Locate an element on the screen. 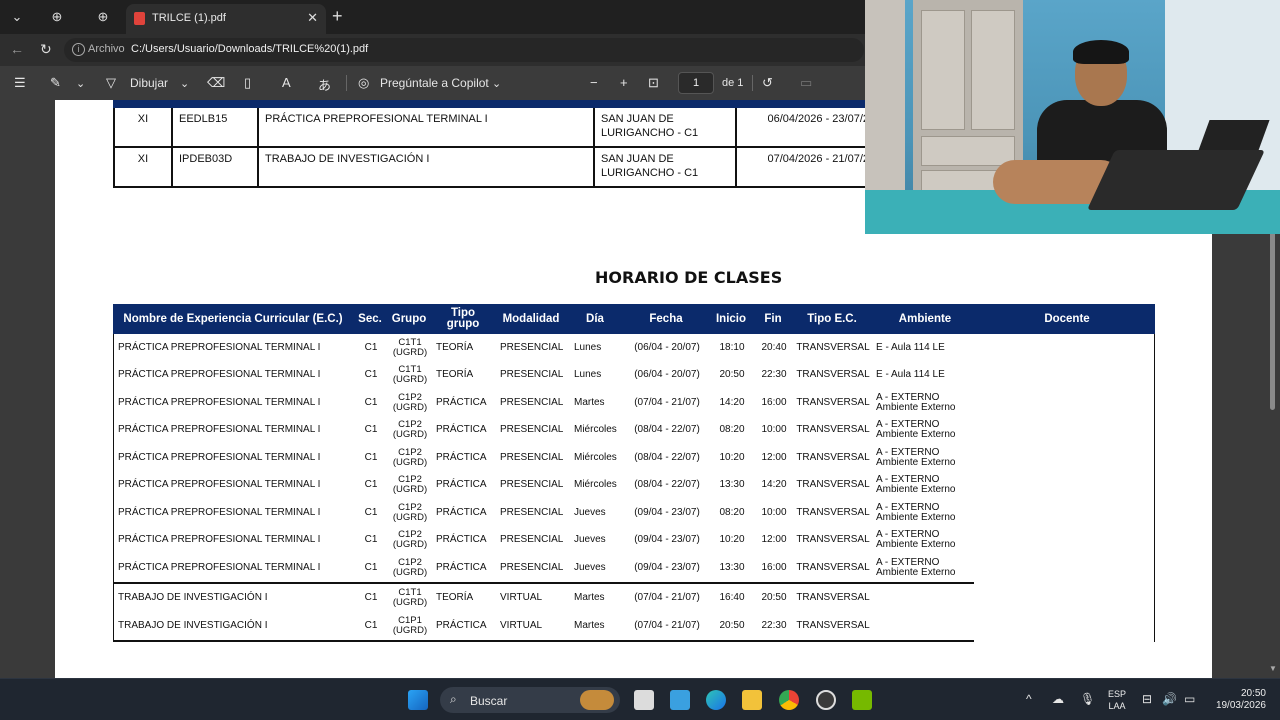  translate-icon: あ is located at coordinates (324, 84).